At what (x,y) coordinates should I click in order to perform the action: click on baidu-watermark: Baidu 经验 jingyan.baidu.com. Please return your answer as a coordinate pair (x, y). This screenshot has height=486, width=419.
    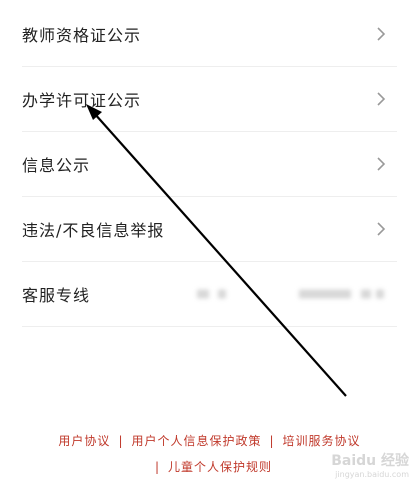
    Looking at the image, I should click on (363, 464).